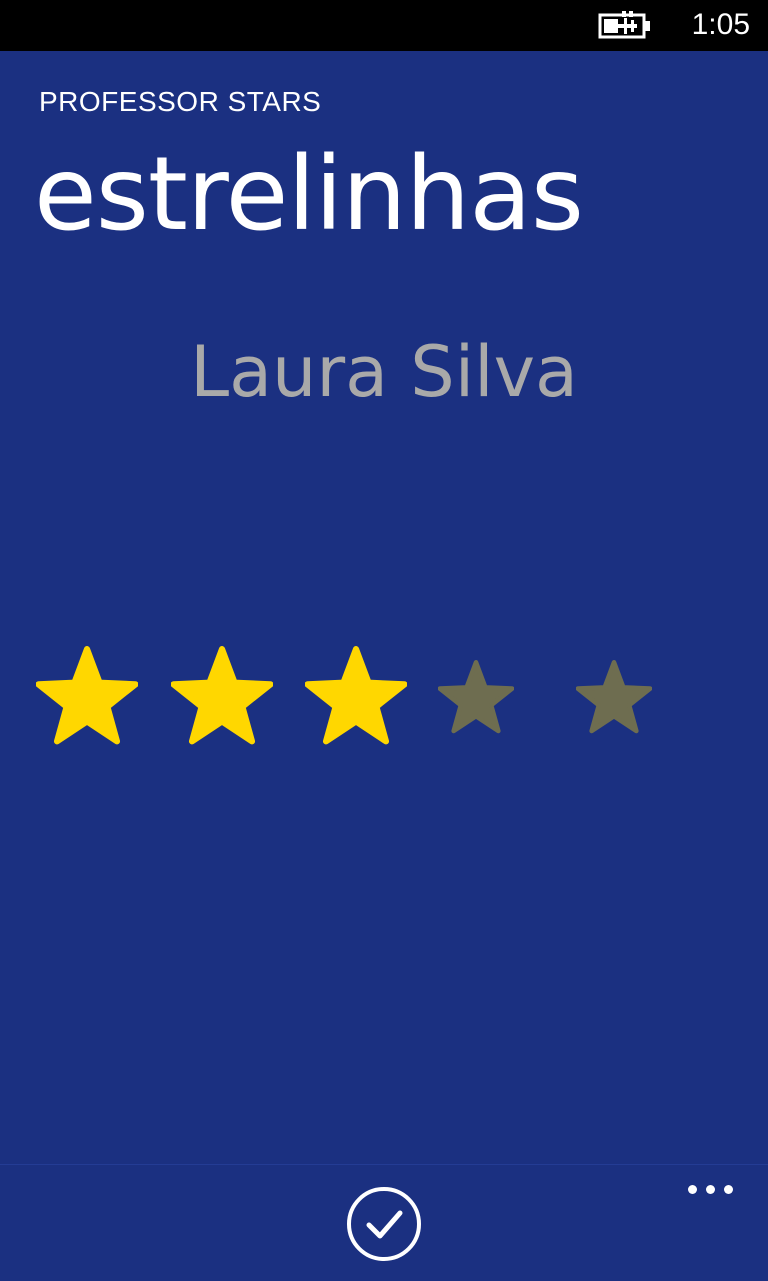 The height and width of the screenshot is (1281, 768). Describe the element at coordinates (710, 1189) in the screenshot. I see `more-options-button` at that location.